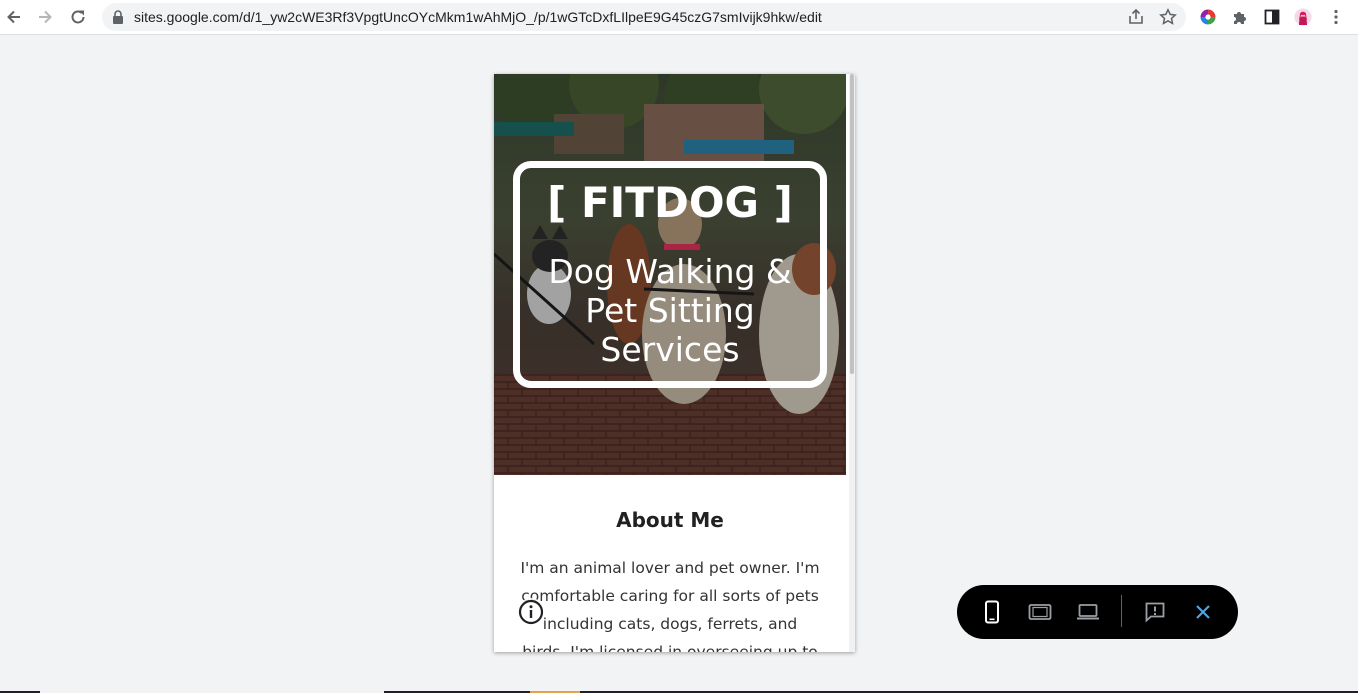 This screenshot has width=1358, height=693. What do you see at coordinates (1136, 17) in the screenshot?
I see `share-icon` at bounding box center [1136, 17].